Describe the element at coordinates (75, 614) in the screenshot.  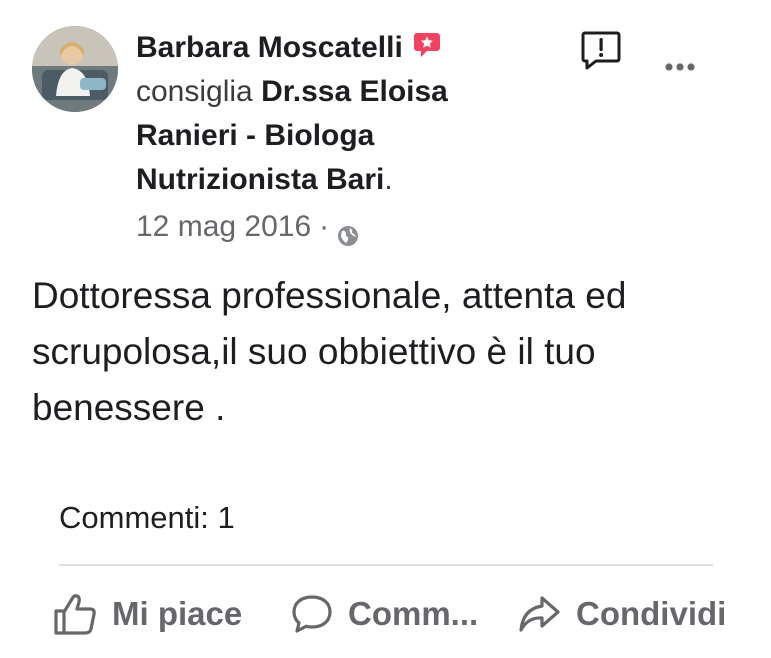
I see `thumbs-up-icon` at that location.